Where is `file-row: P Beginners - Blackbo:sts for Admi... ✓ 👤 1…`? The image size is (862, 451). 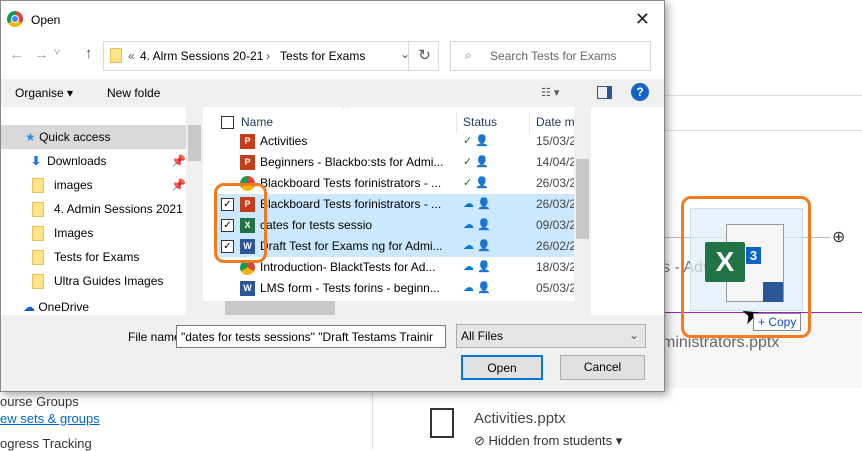
file-row: P Beginners - Blackbo:sts for Admi... ✓ 👤 1… is located at coordinates (403, 162).